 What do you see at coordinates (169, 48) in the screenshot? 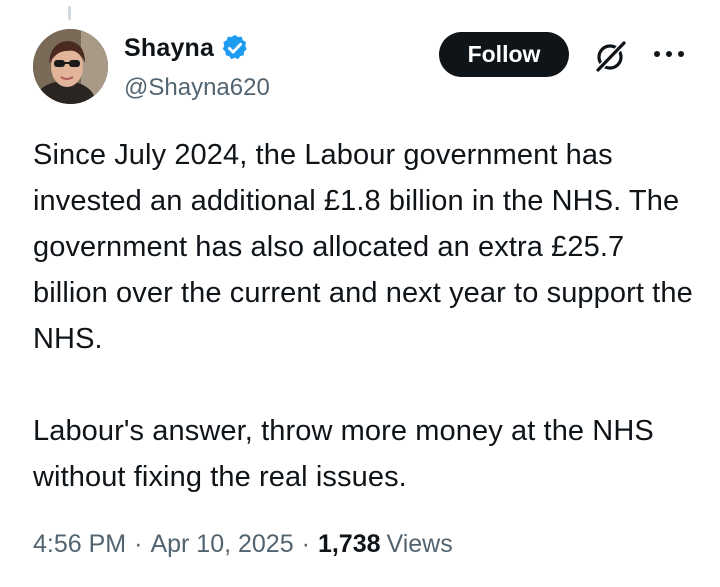
I see `author-display-name: Shayna` at bounding box center [169, 48].